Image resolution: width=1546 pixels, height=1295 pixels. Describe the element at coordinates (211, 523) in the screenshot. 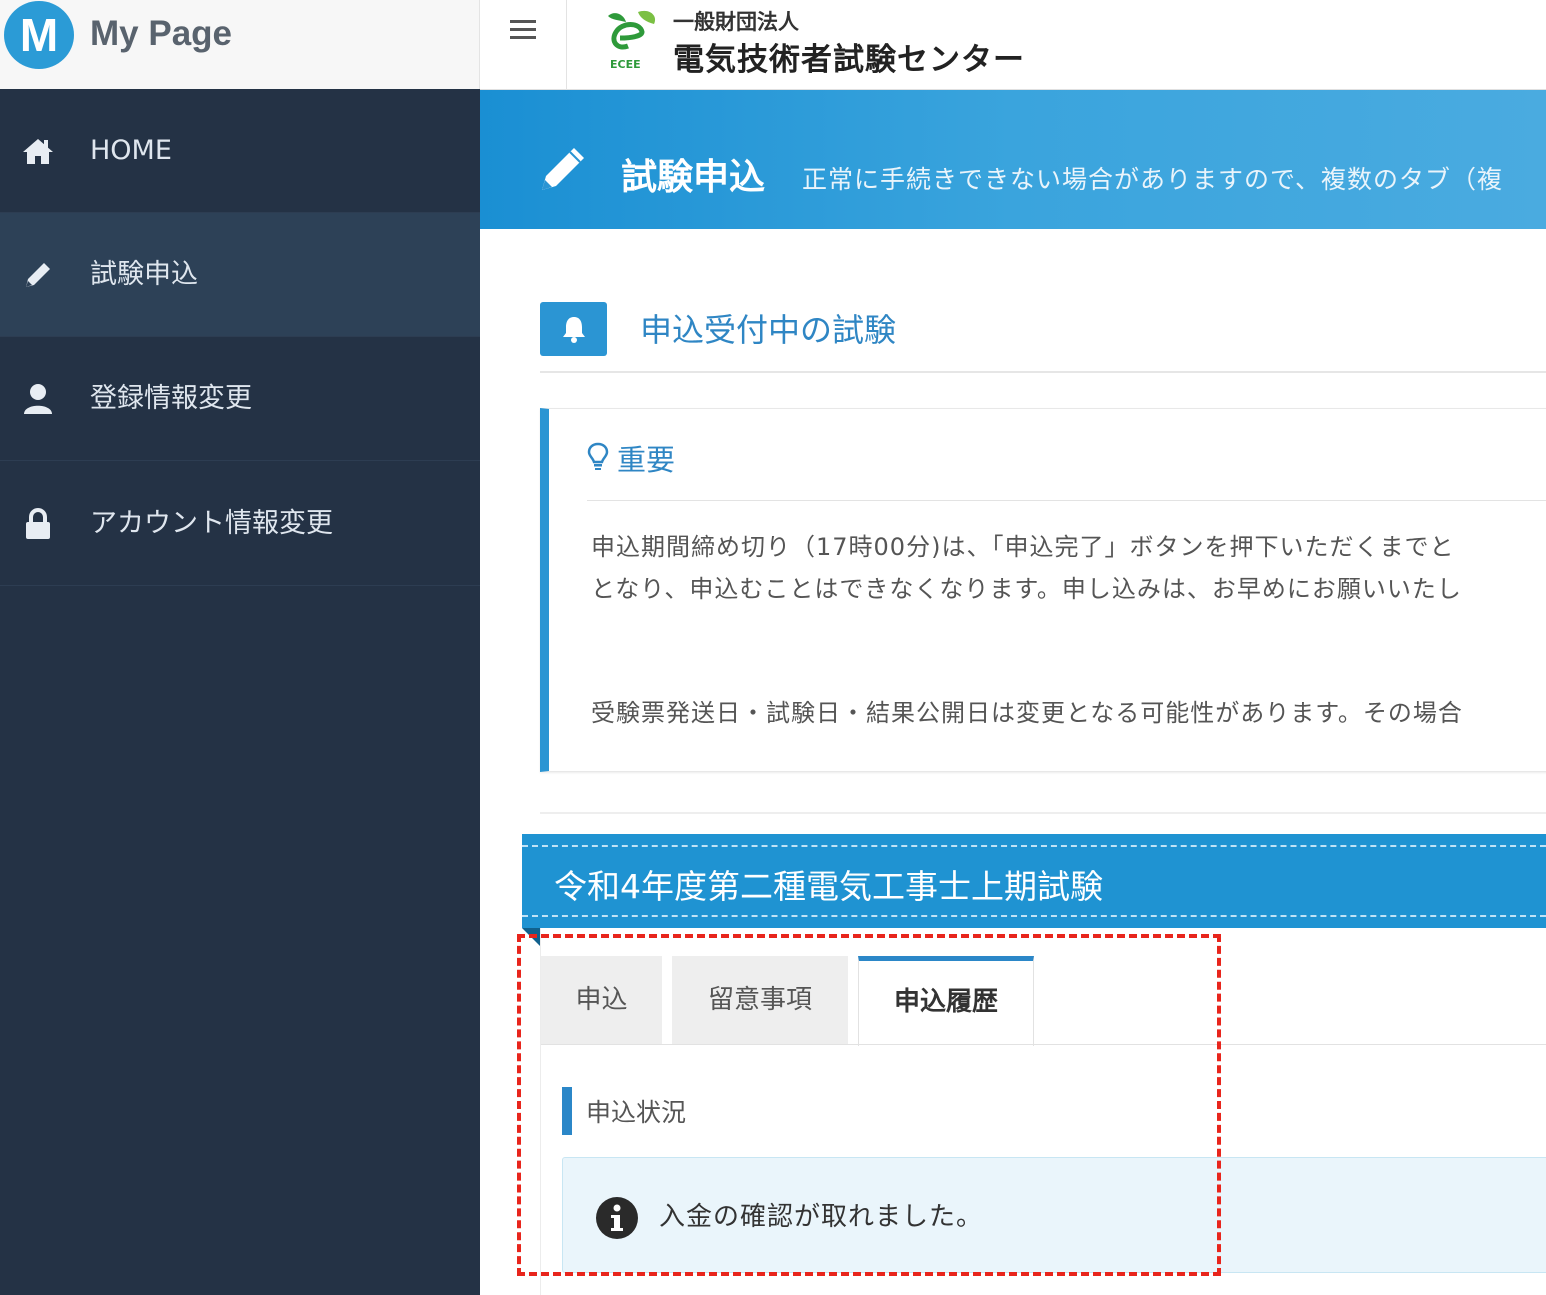

I see `sidebar-item-label: アカウント情報変更` at that location.